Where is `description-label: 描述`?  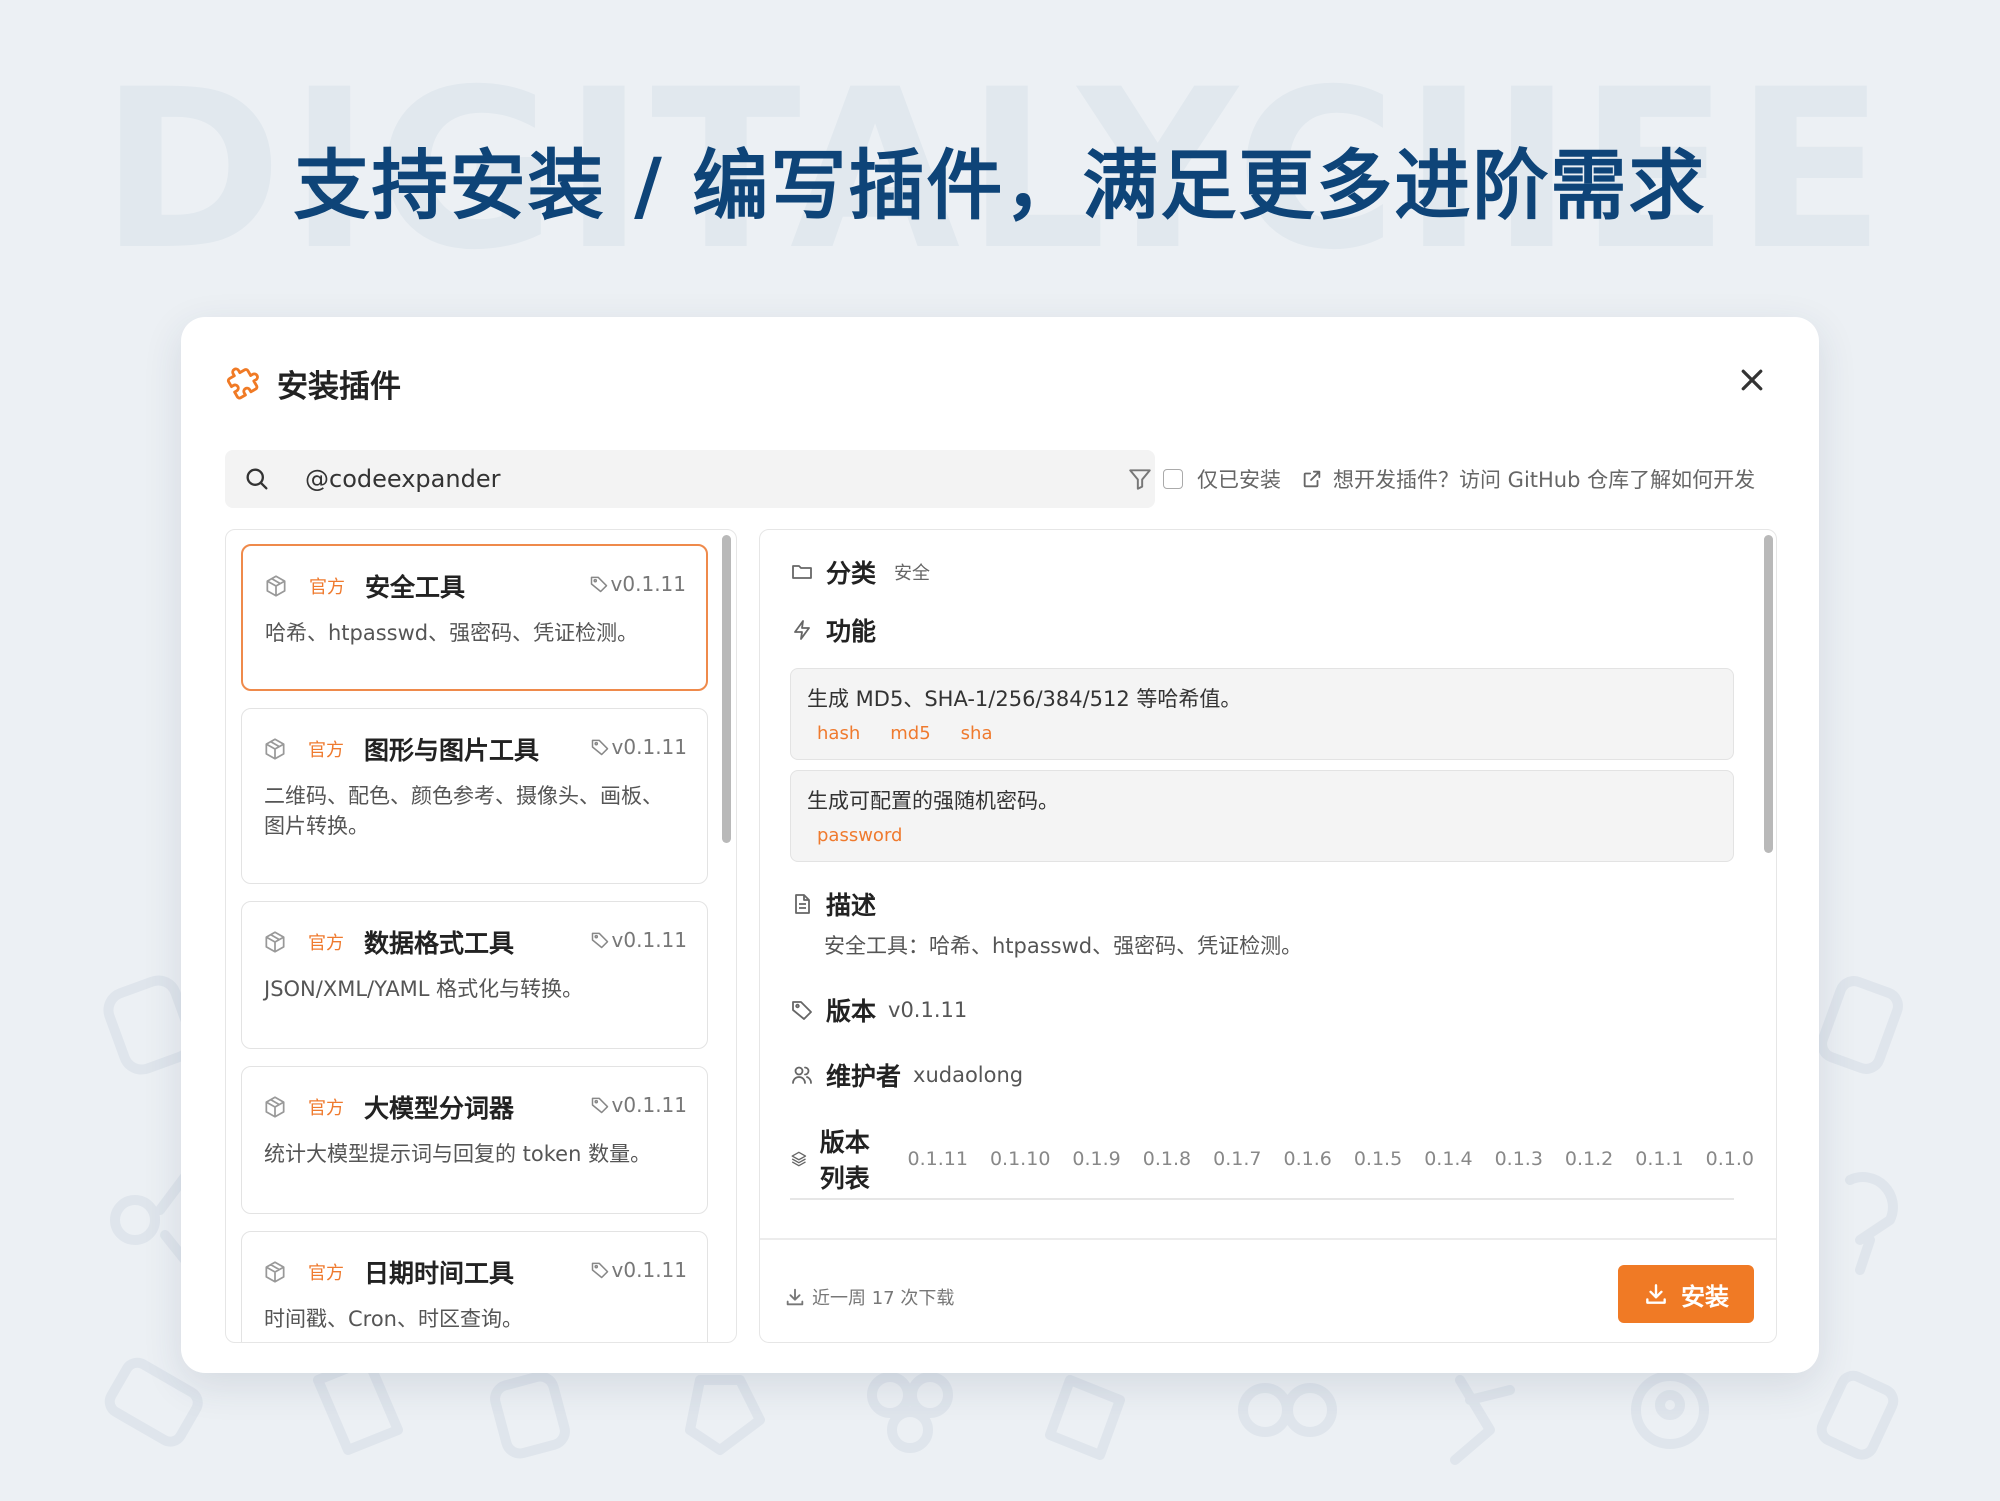
description-label: 描述 is located at coordinates (851, 905).